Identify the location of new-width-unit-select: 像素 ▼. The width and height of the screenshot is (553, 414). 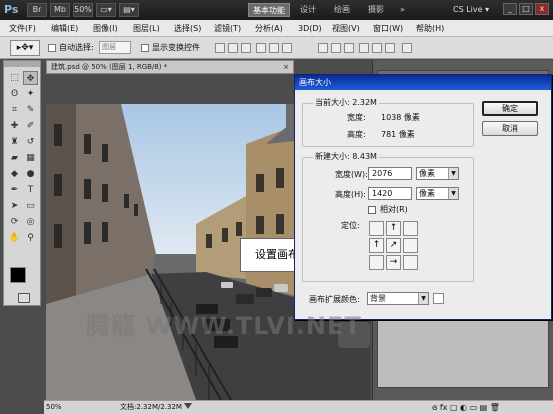
(437, 173).